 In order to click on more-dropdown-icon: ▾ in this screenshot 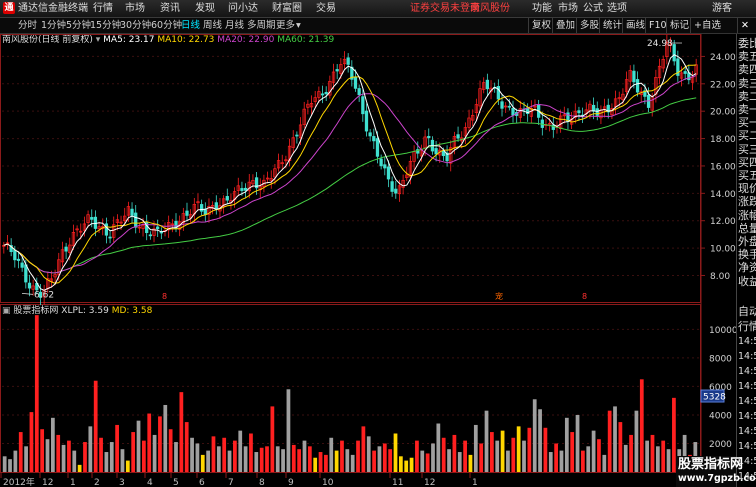, I will do `click(298, 25)`.